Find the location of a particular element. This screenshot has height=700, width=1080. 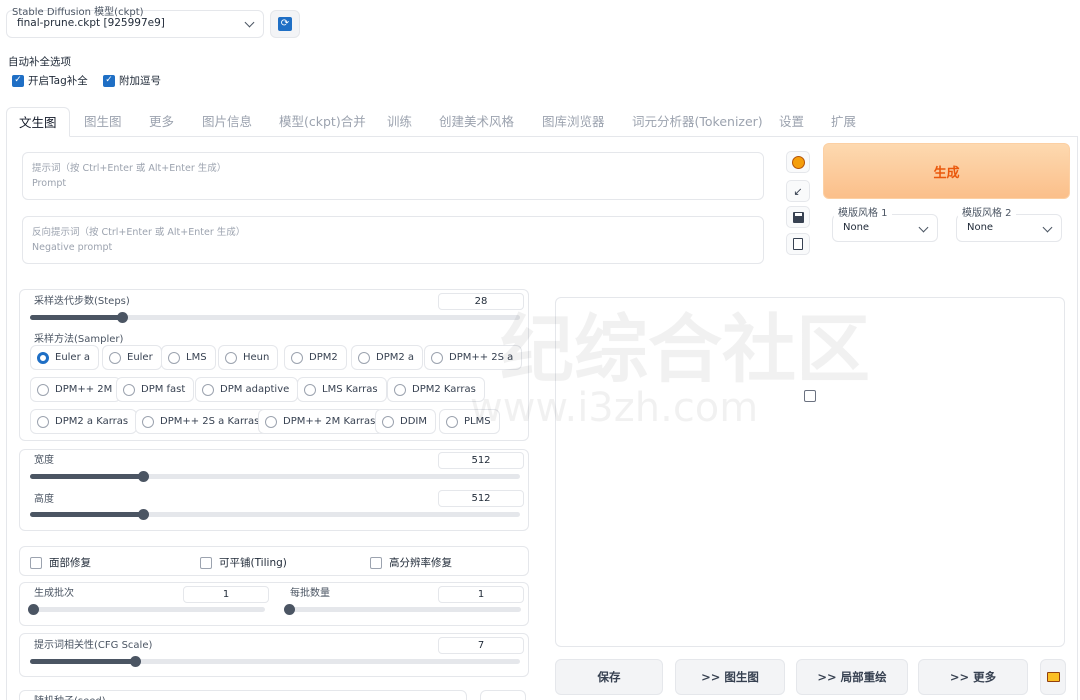

generate-button: 生成 is located at coordinates (946, 171).